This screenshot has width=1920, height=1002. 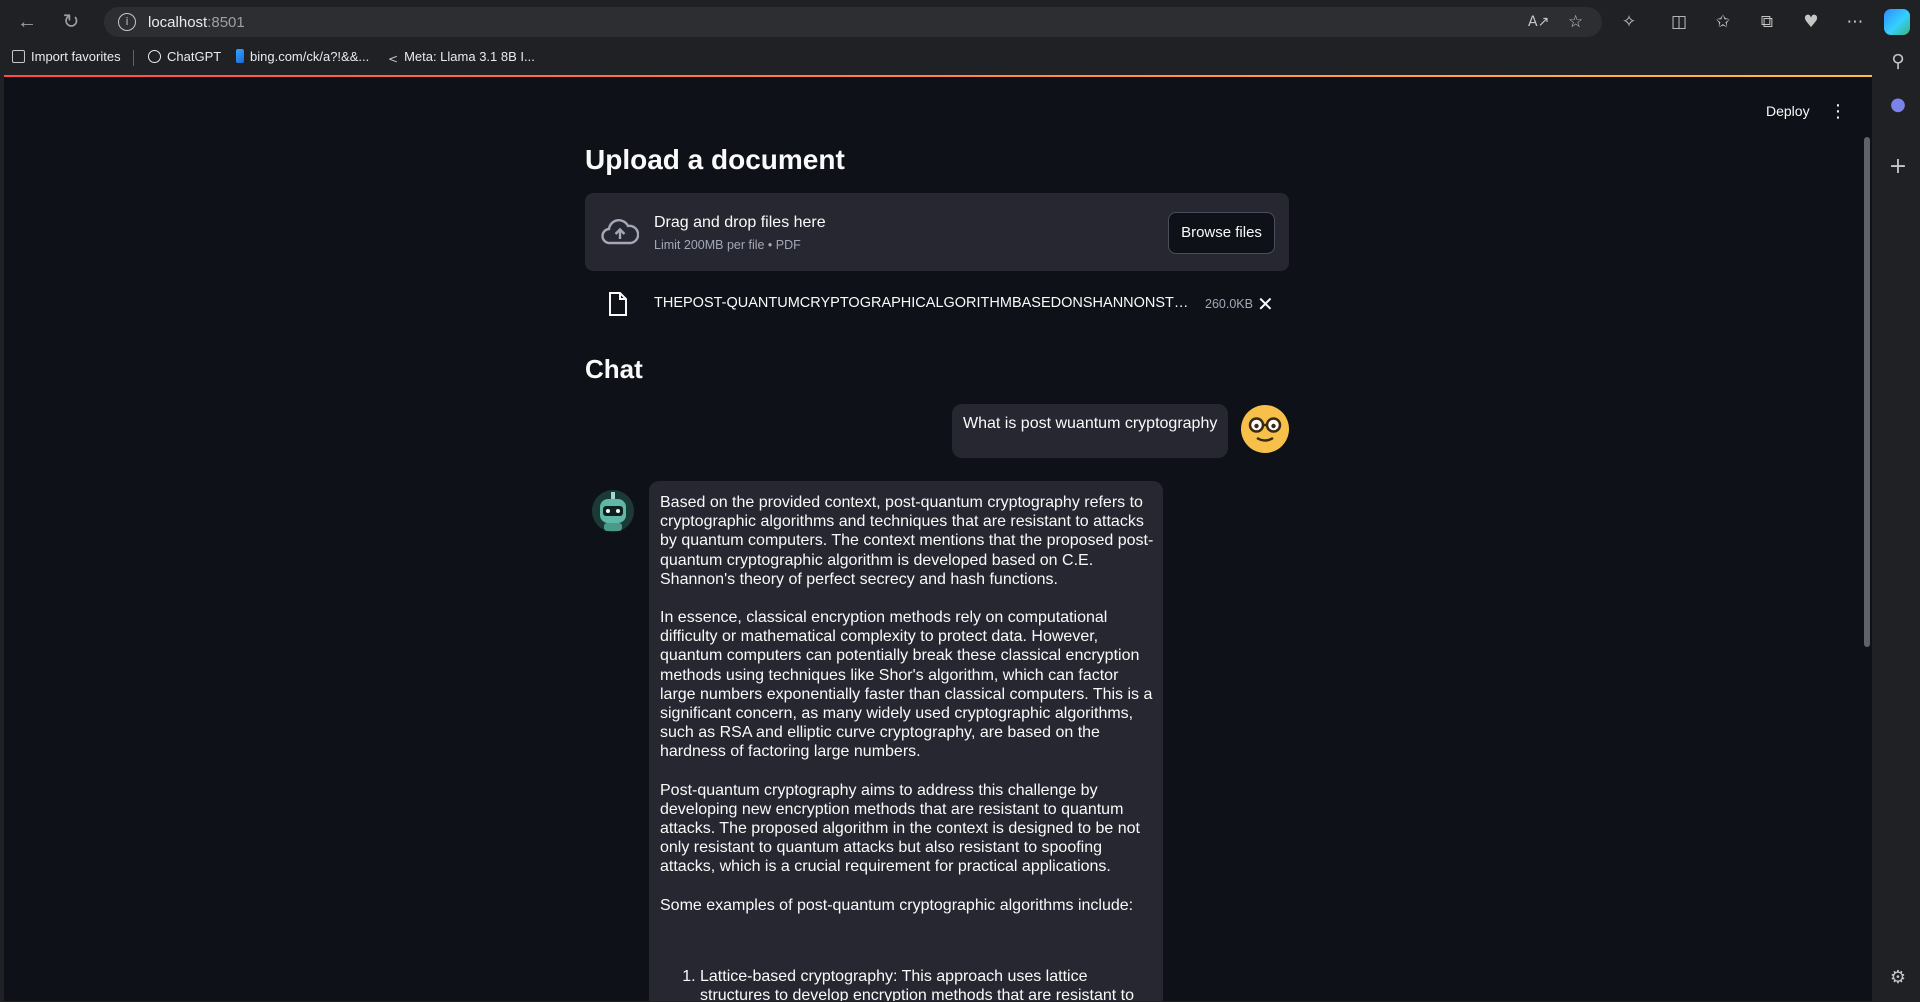 I want to click on user-message: What is post wuantum cryptography, so click(x=1090, y=431).